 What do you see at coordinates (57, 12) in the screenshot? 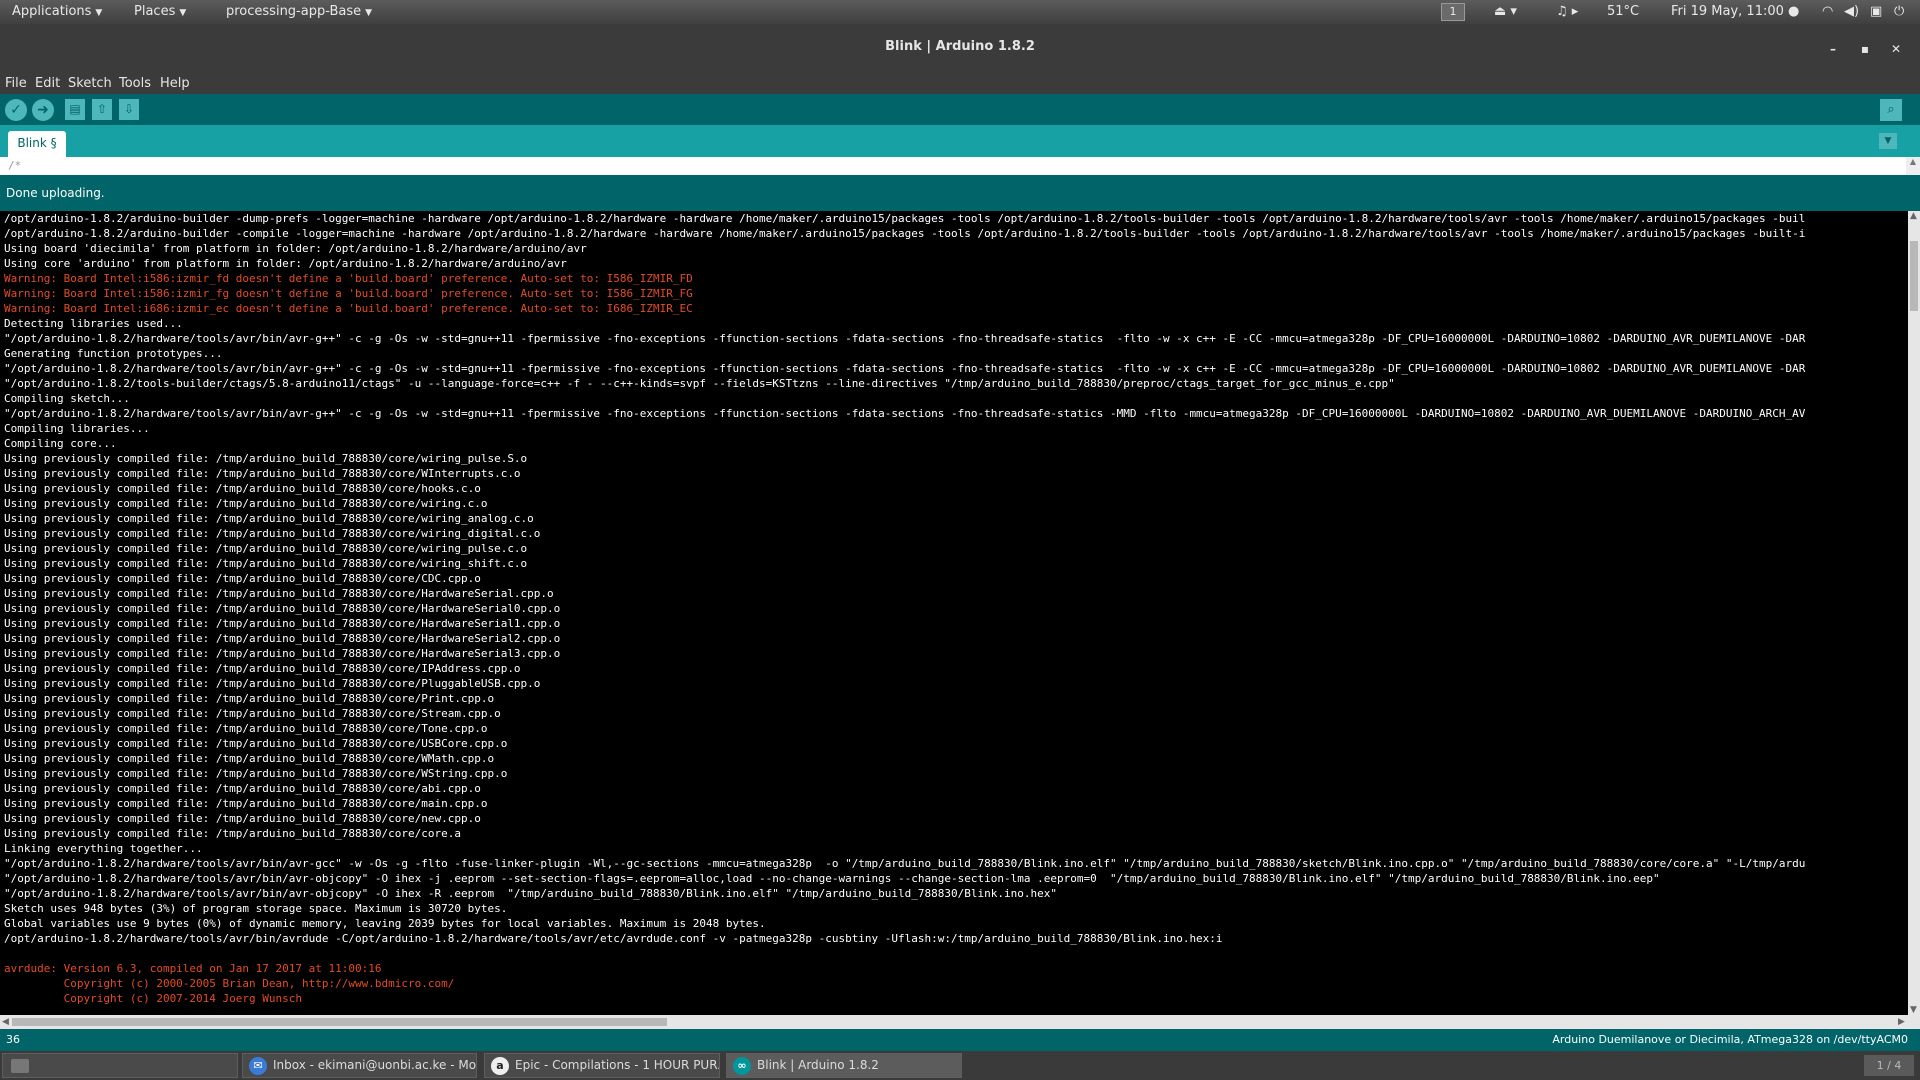
I see `applications-menu: Applications ▼` at bounding box center [57, 12].